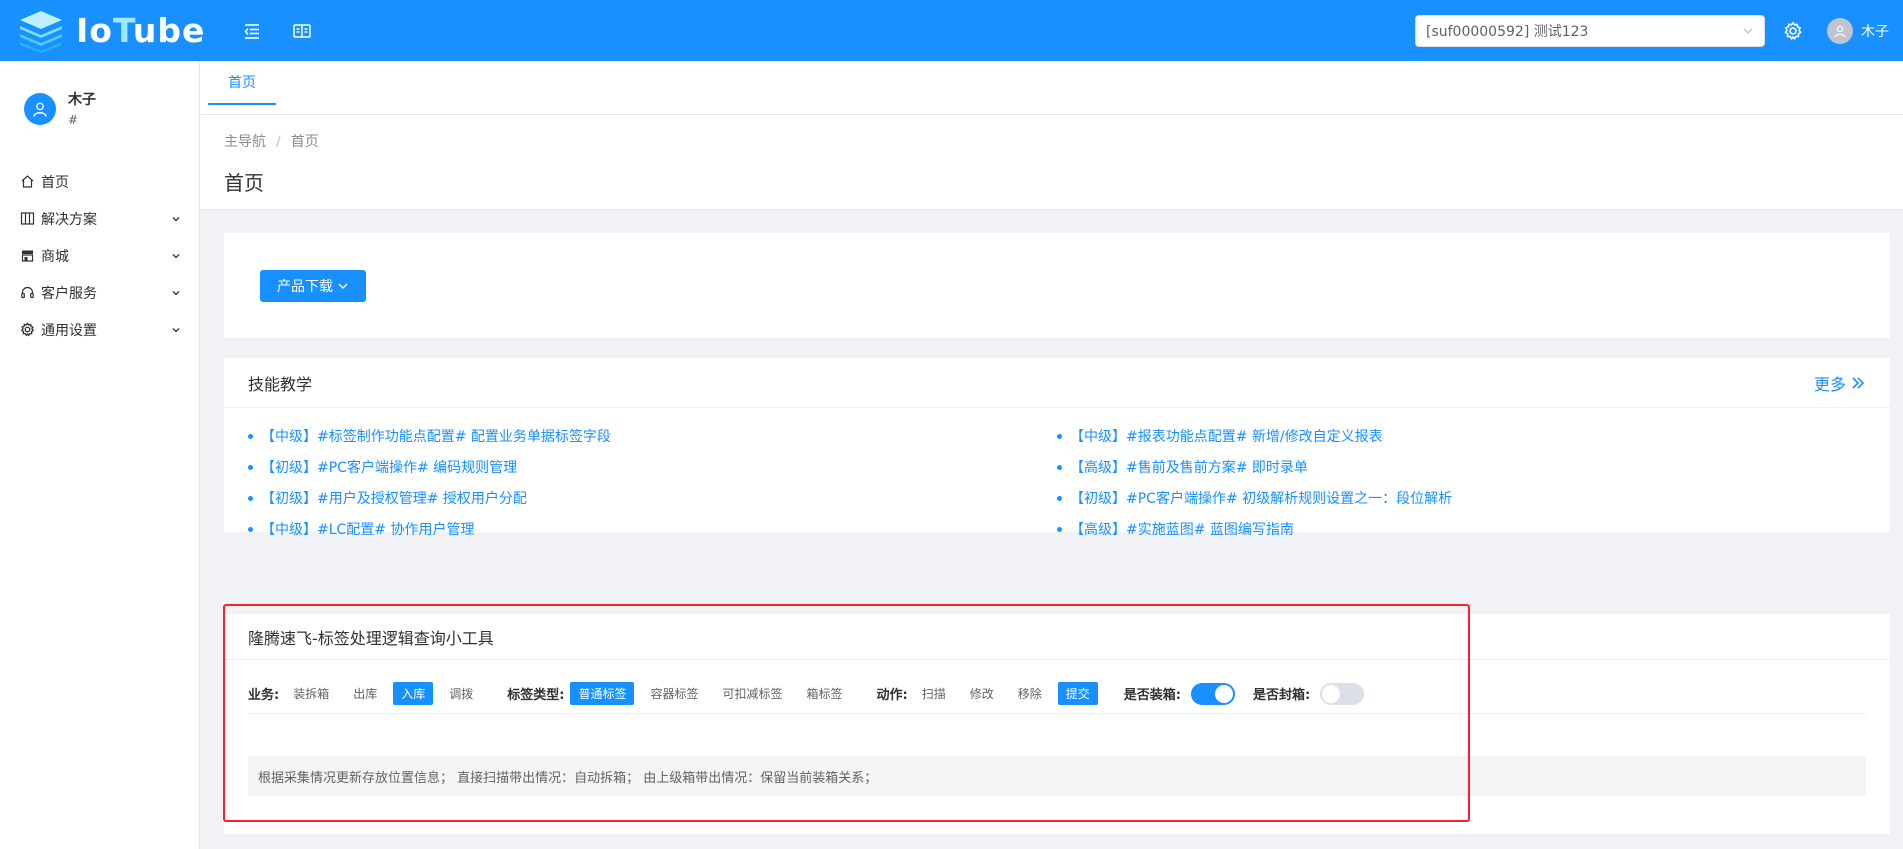 This screenshot has height=849, width=1903. I want to click on skill-link-text: 【初级】#PC客户端操作# 初级解析规则设置之一：段位解析, so click(1261, 499).